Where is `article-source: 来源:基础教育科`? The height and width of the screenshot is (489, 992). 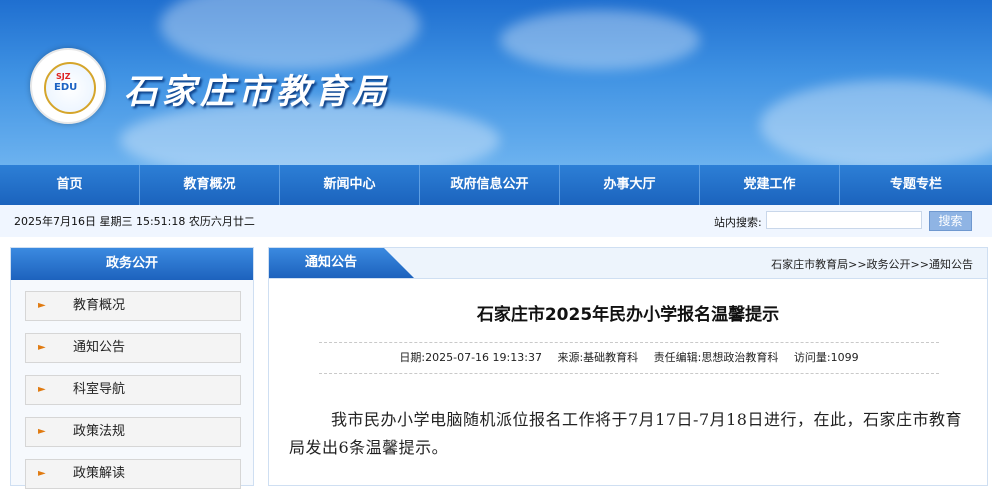 article-source: 来源:基础教育科 is located at coordinates (598, 357).